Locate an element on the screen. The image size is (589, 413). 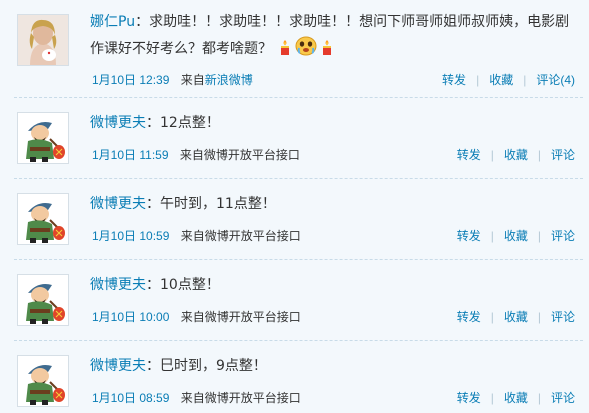
post-time: 1月10日 11:59 is located at coordinates (130, 155).